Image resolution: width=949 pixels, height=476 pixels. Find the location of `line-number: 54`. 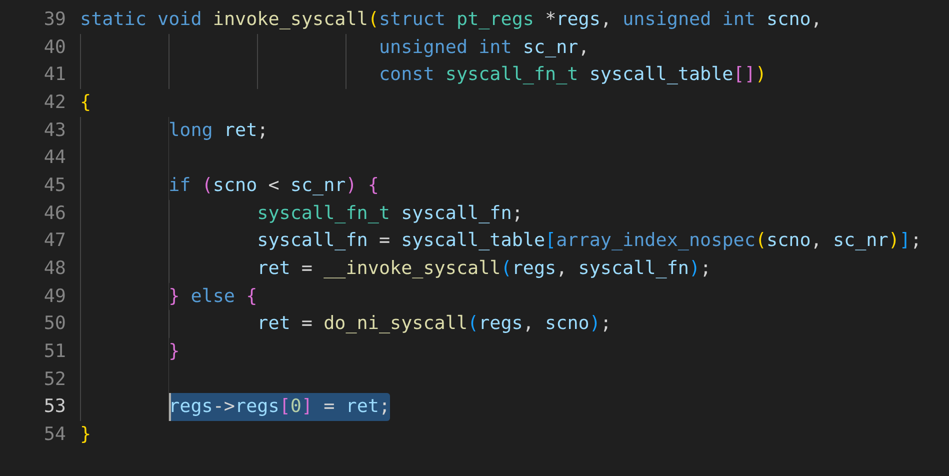

line-number: 54 is located at coordinates (54, 434).